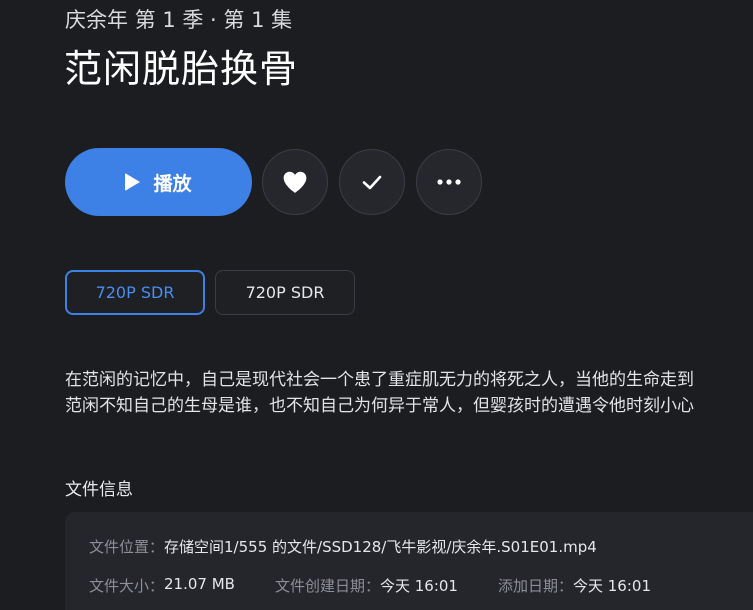  Describe the element at coordinates (179, 20) in the screenshot. I see `series-episode-subtitle: 庆余年 第 1 季 · 第 1 集` at that location.